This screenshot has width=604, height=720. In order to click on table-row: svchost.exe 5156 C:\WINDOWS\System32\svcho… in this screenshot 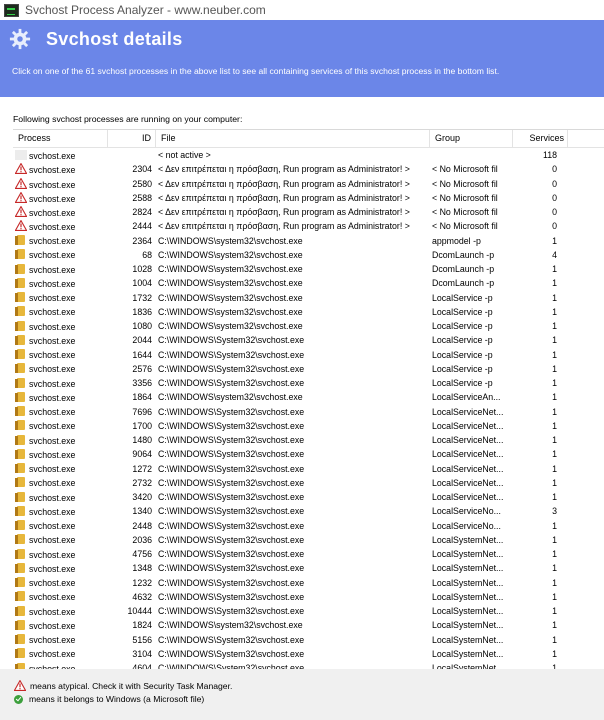, I will do `click(308, 640)`.